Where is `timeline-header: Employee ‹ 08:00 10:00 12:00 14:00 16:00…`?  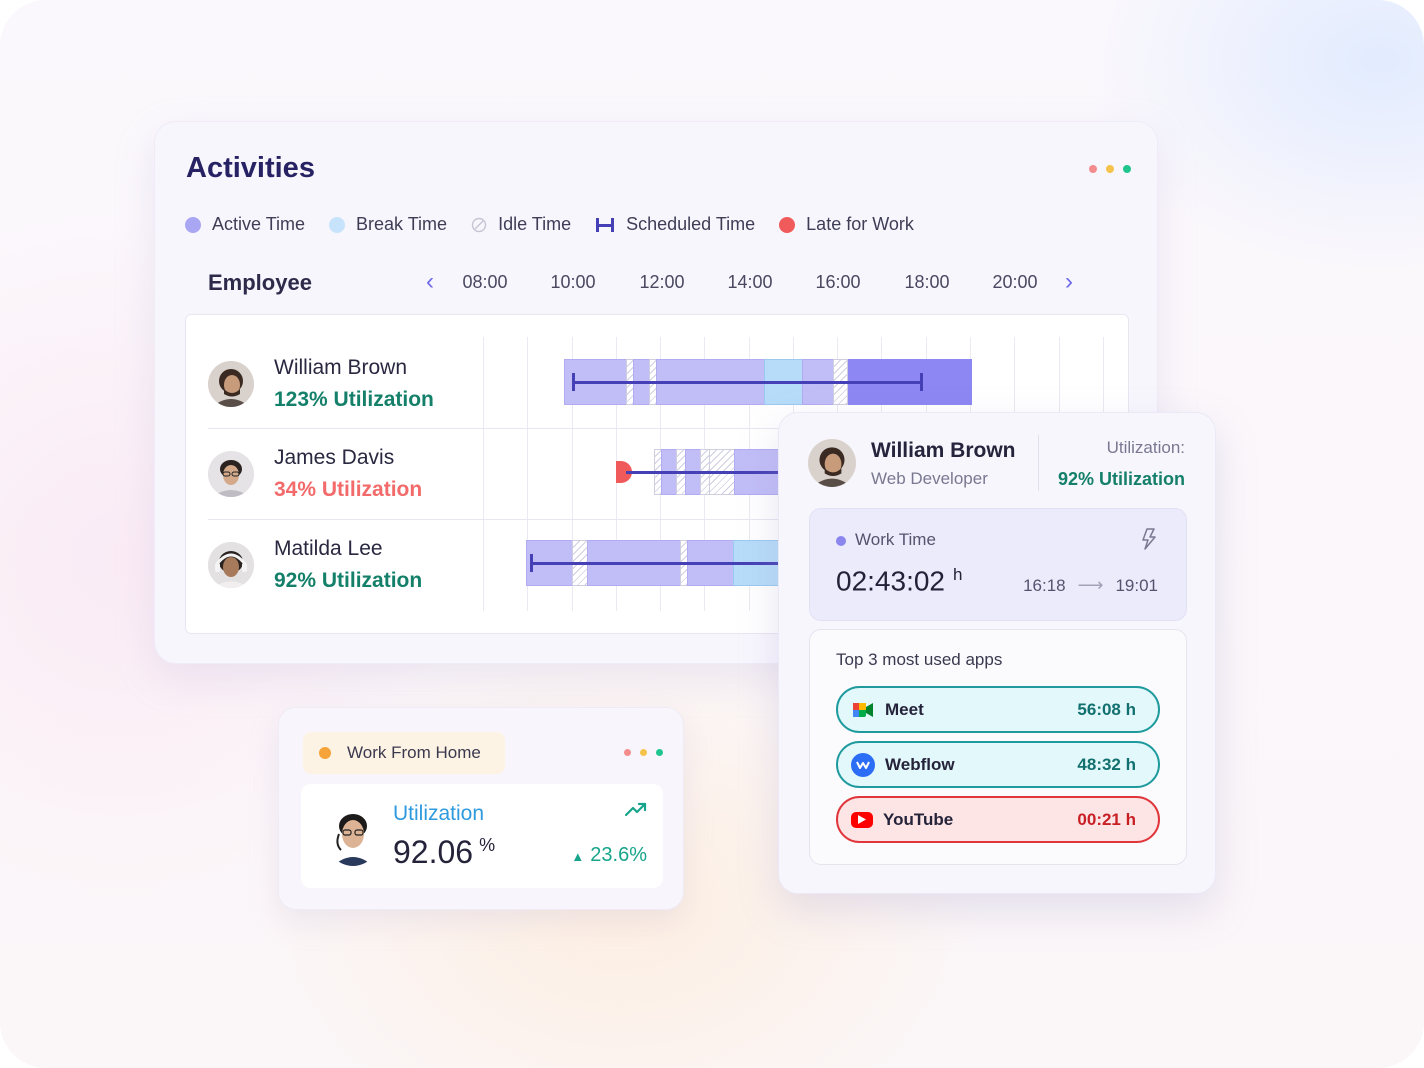 timeline-header: Employee ‹ 08:00 10:00 12:00 14:00 16:00… is located at coordinates (648, 283).